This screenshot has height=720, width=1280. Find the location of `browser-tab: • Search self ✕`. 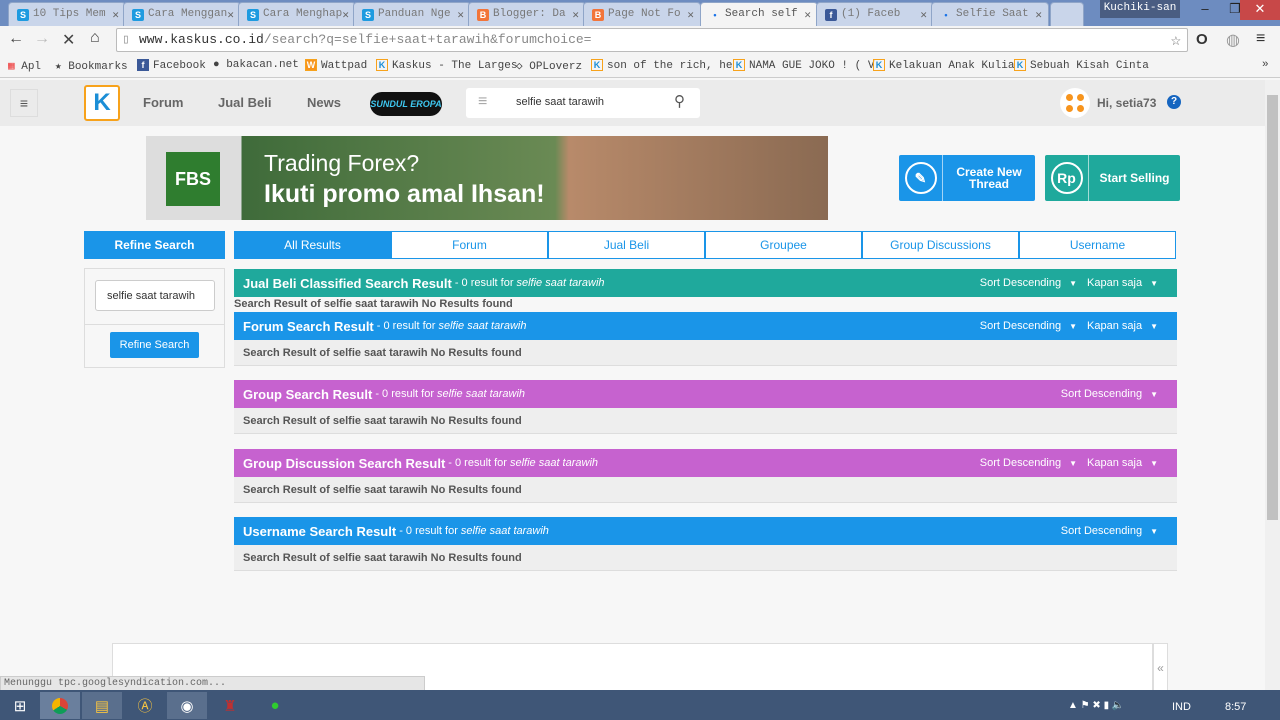

browser-tab: • Search self ✕ is located at coordinates (759, 14).